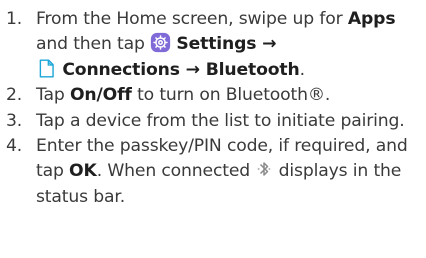  Describe the element at coordinates (14, 19) in the screenshot. I see `step-number: 1.` at that location.